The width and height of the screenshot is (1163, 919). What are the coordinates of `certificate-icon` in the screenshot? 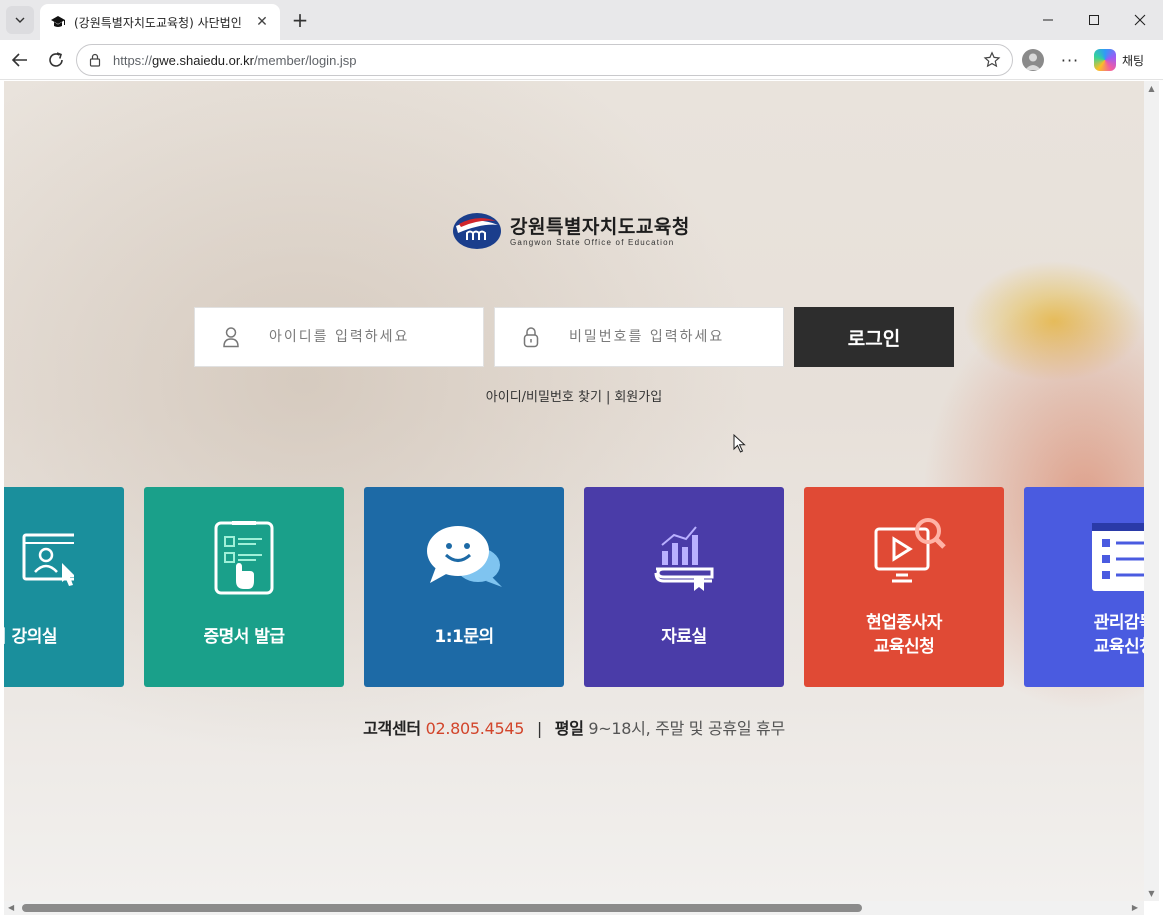 It's located at (244, 558).